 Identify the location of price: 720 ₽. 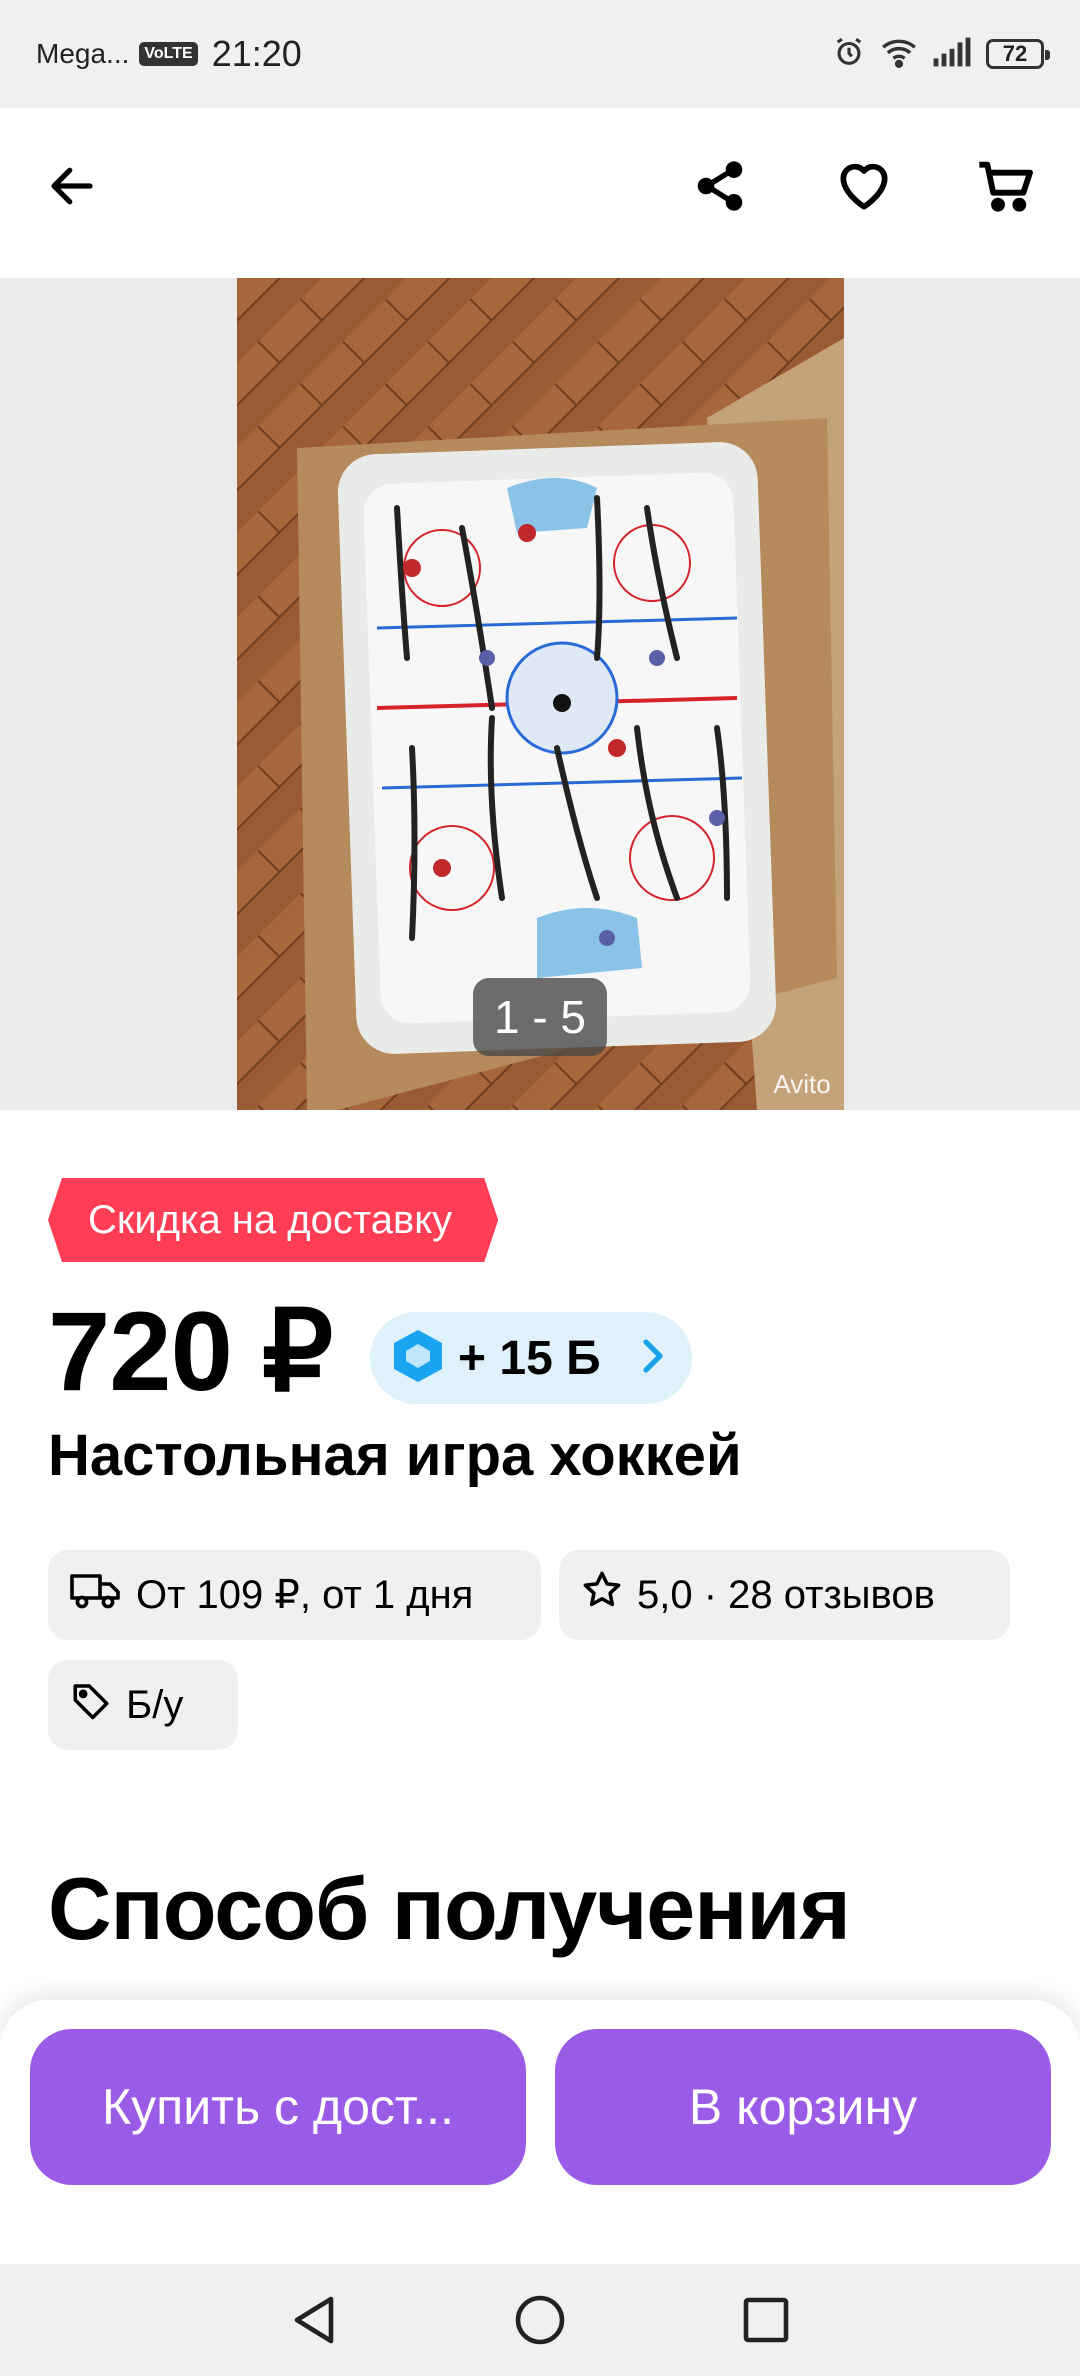
(190, 1351).